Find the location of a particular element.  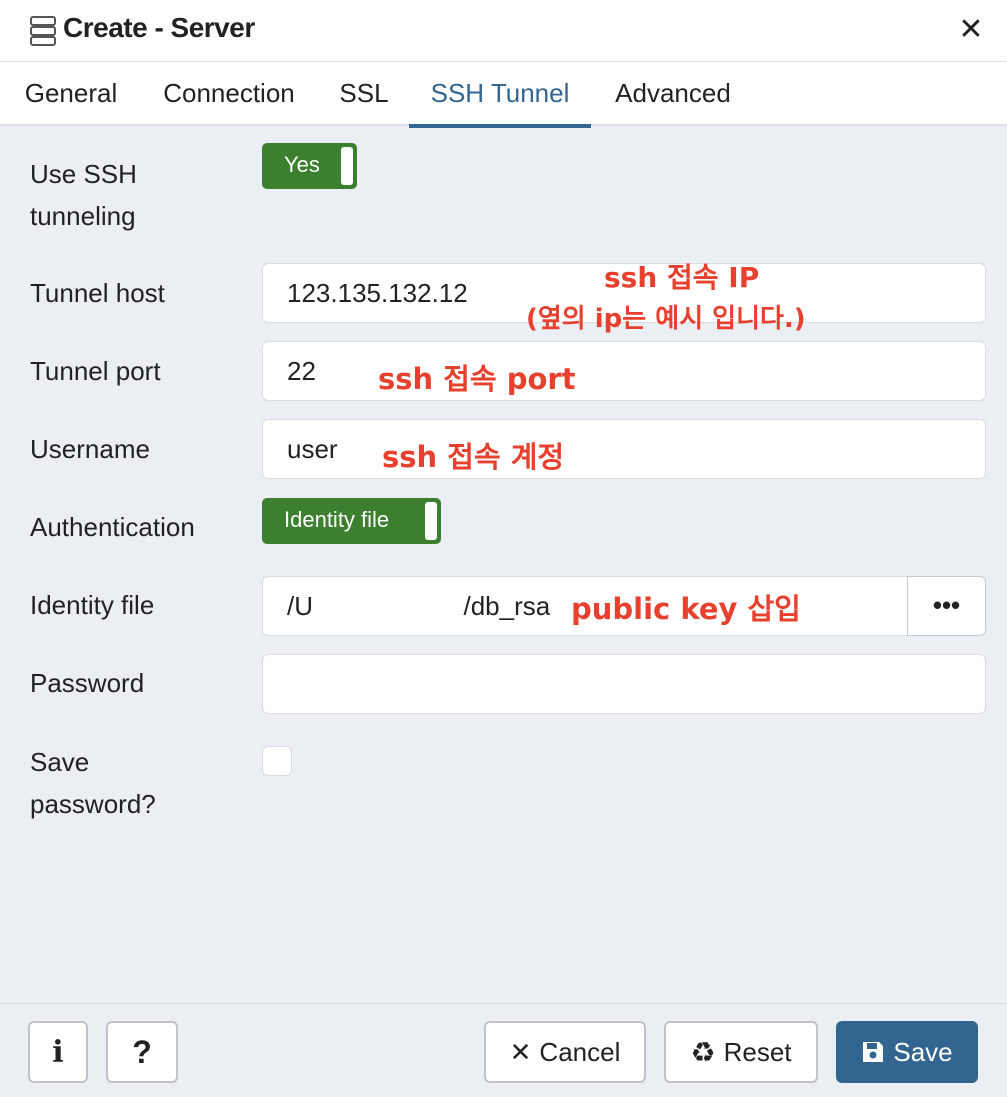

username-label: Username is located at coordinates (90, 449).